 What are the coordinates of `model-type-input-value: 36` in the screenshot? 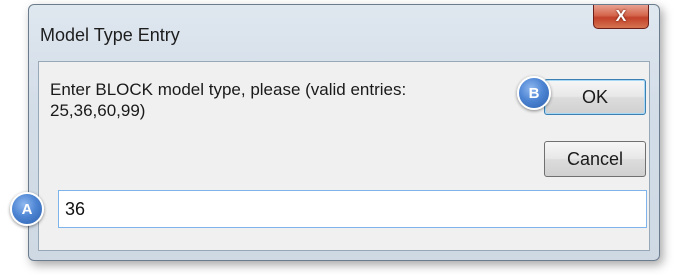 It's located at (75, 209).